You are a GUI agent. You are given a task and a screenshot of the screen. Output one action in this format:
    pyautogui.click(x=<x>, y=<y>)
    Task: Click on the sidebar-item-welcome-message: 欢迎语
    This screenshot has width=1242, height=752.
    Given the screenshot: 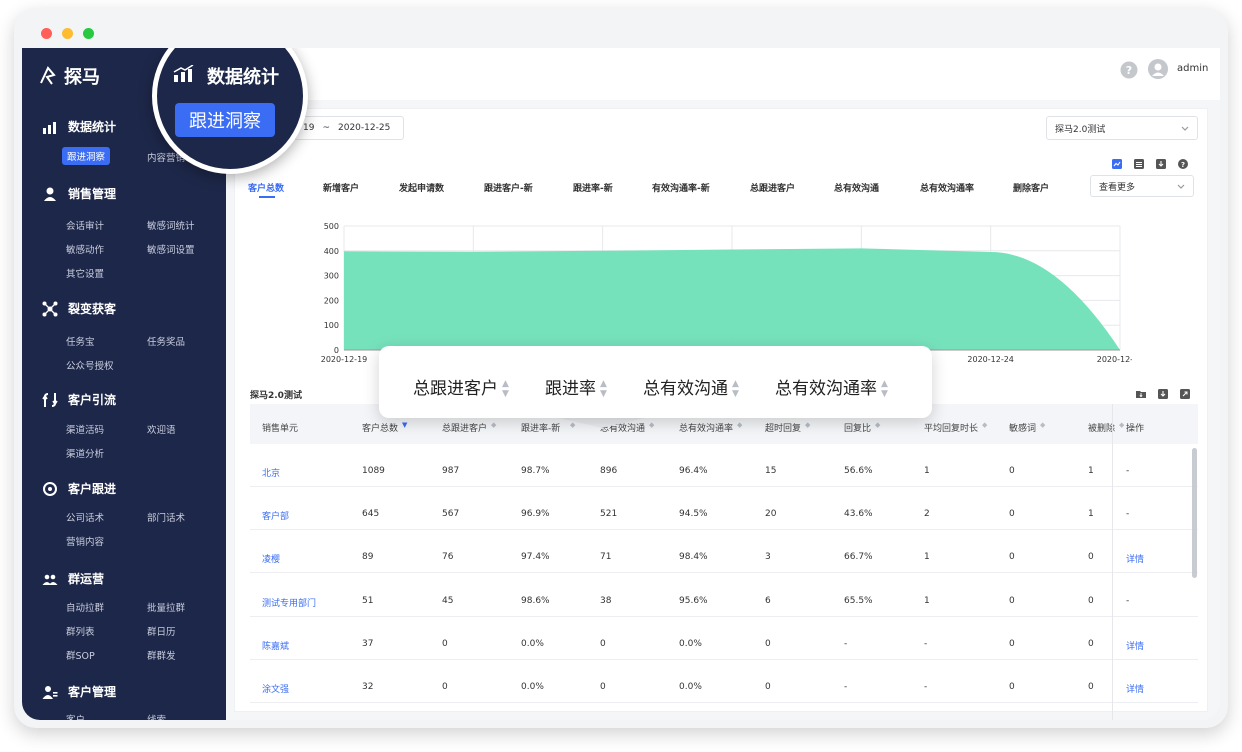 What is the action you would take?
    pyautogui.click(x=161, y=429)
    